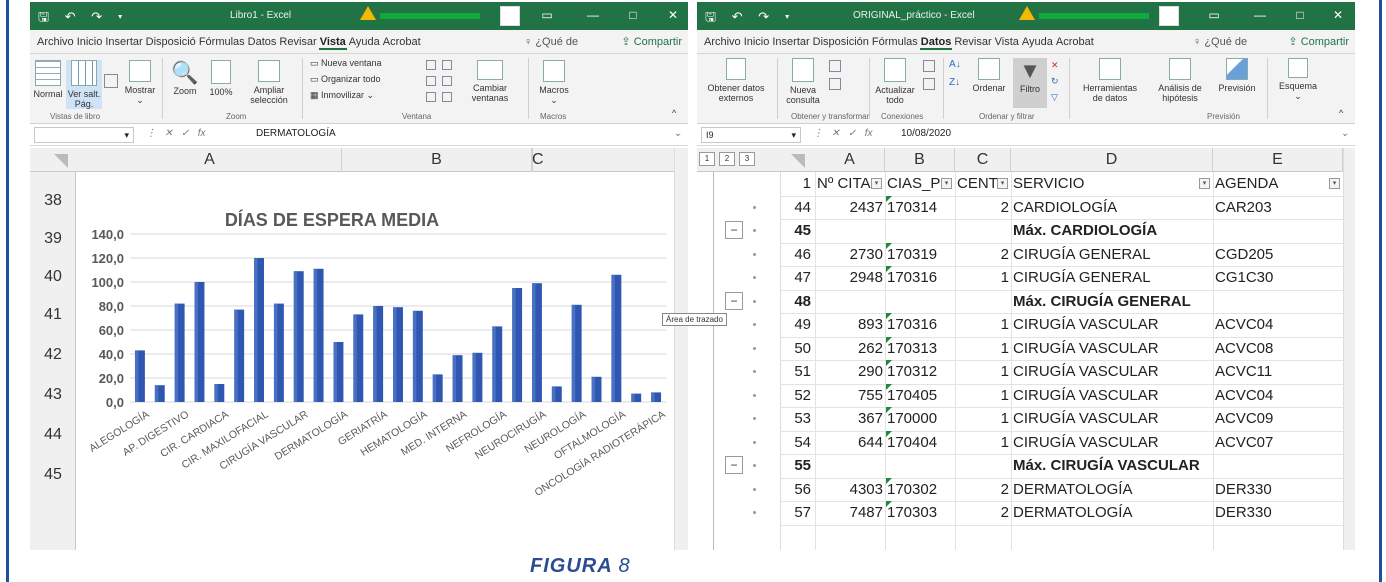  I want to click on row-header: 54, so click(796, 442).